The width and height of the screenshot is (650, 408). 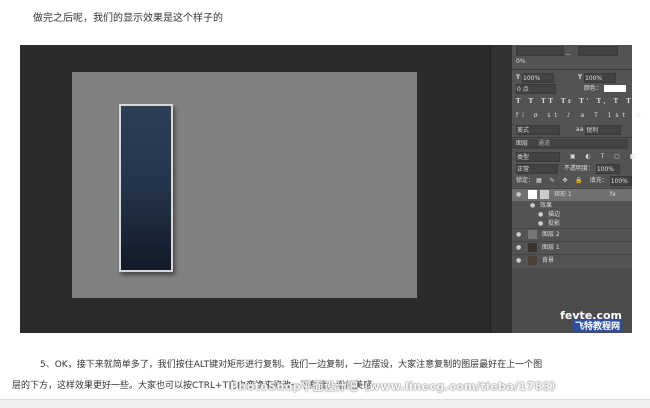 What do you see at coordinates (325, 403) in the screenshot?
I see `horizontal-scrollbar` at bounding box center [325, 403].